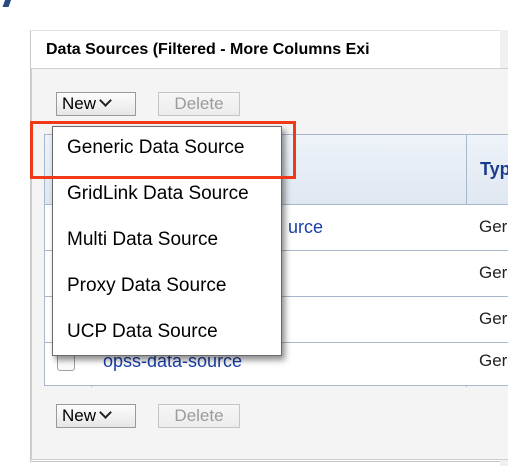  I want to click on menu-item-multi-data-source: Multi Data Source, so click(142, 240).